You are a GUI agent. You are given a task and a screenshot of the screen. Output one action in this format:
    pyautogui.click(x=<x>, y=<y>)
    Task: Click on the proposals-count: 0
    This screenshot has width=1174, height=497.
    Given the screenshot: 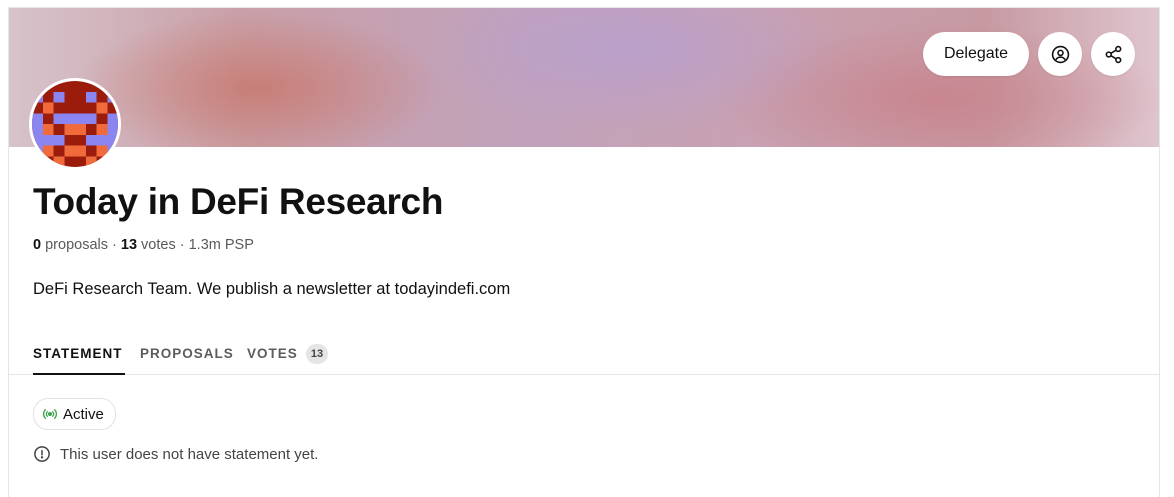 What is the action you would take?
    pyautogui.click(x=37, y=245)
    